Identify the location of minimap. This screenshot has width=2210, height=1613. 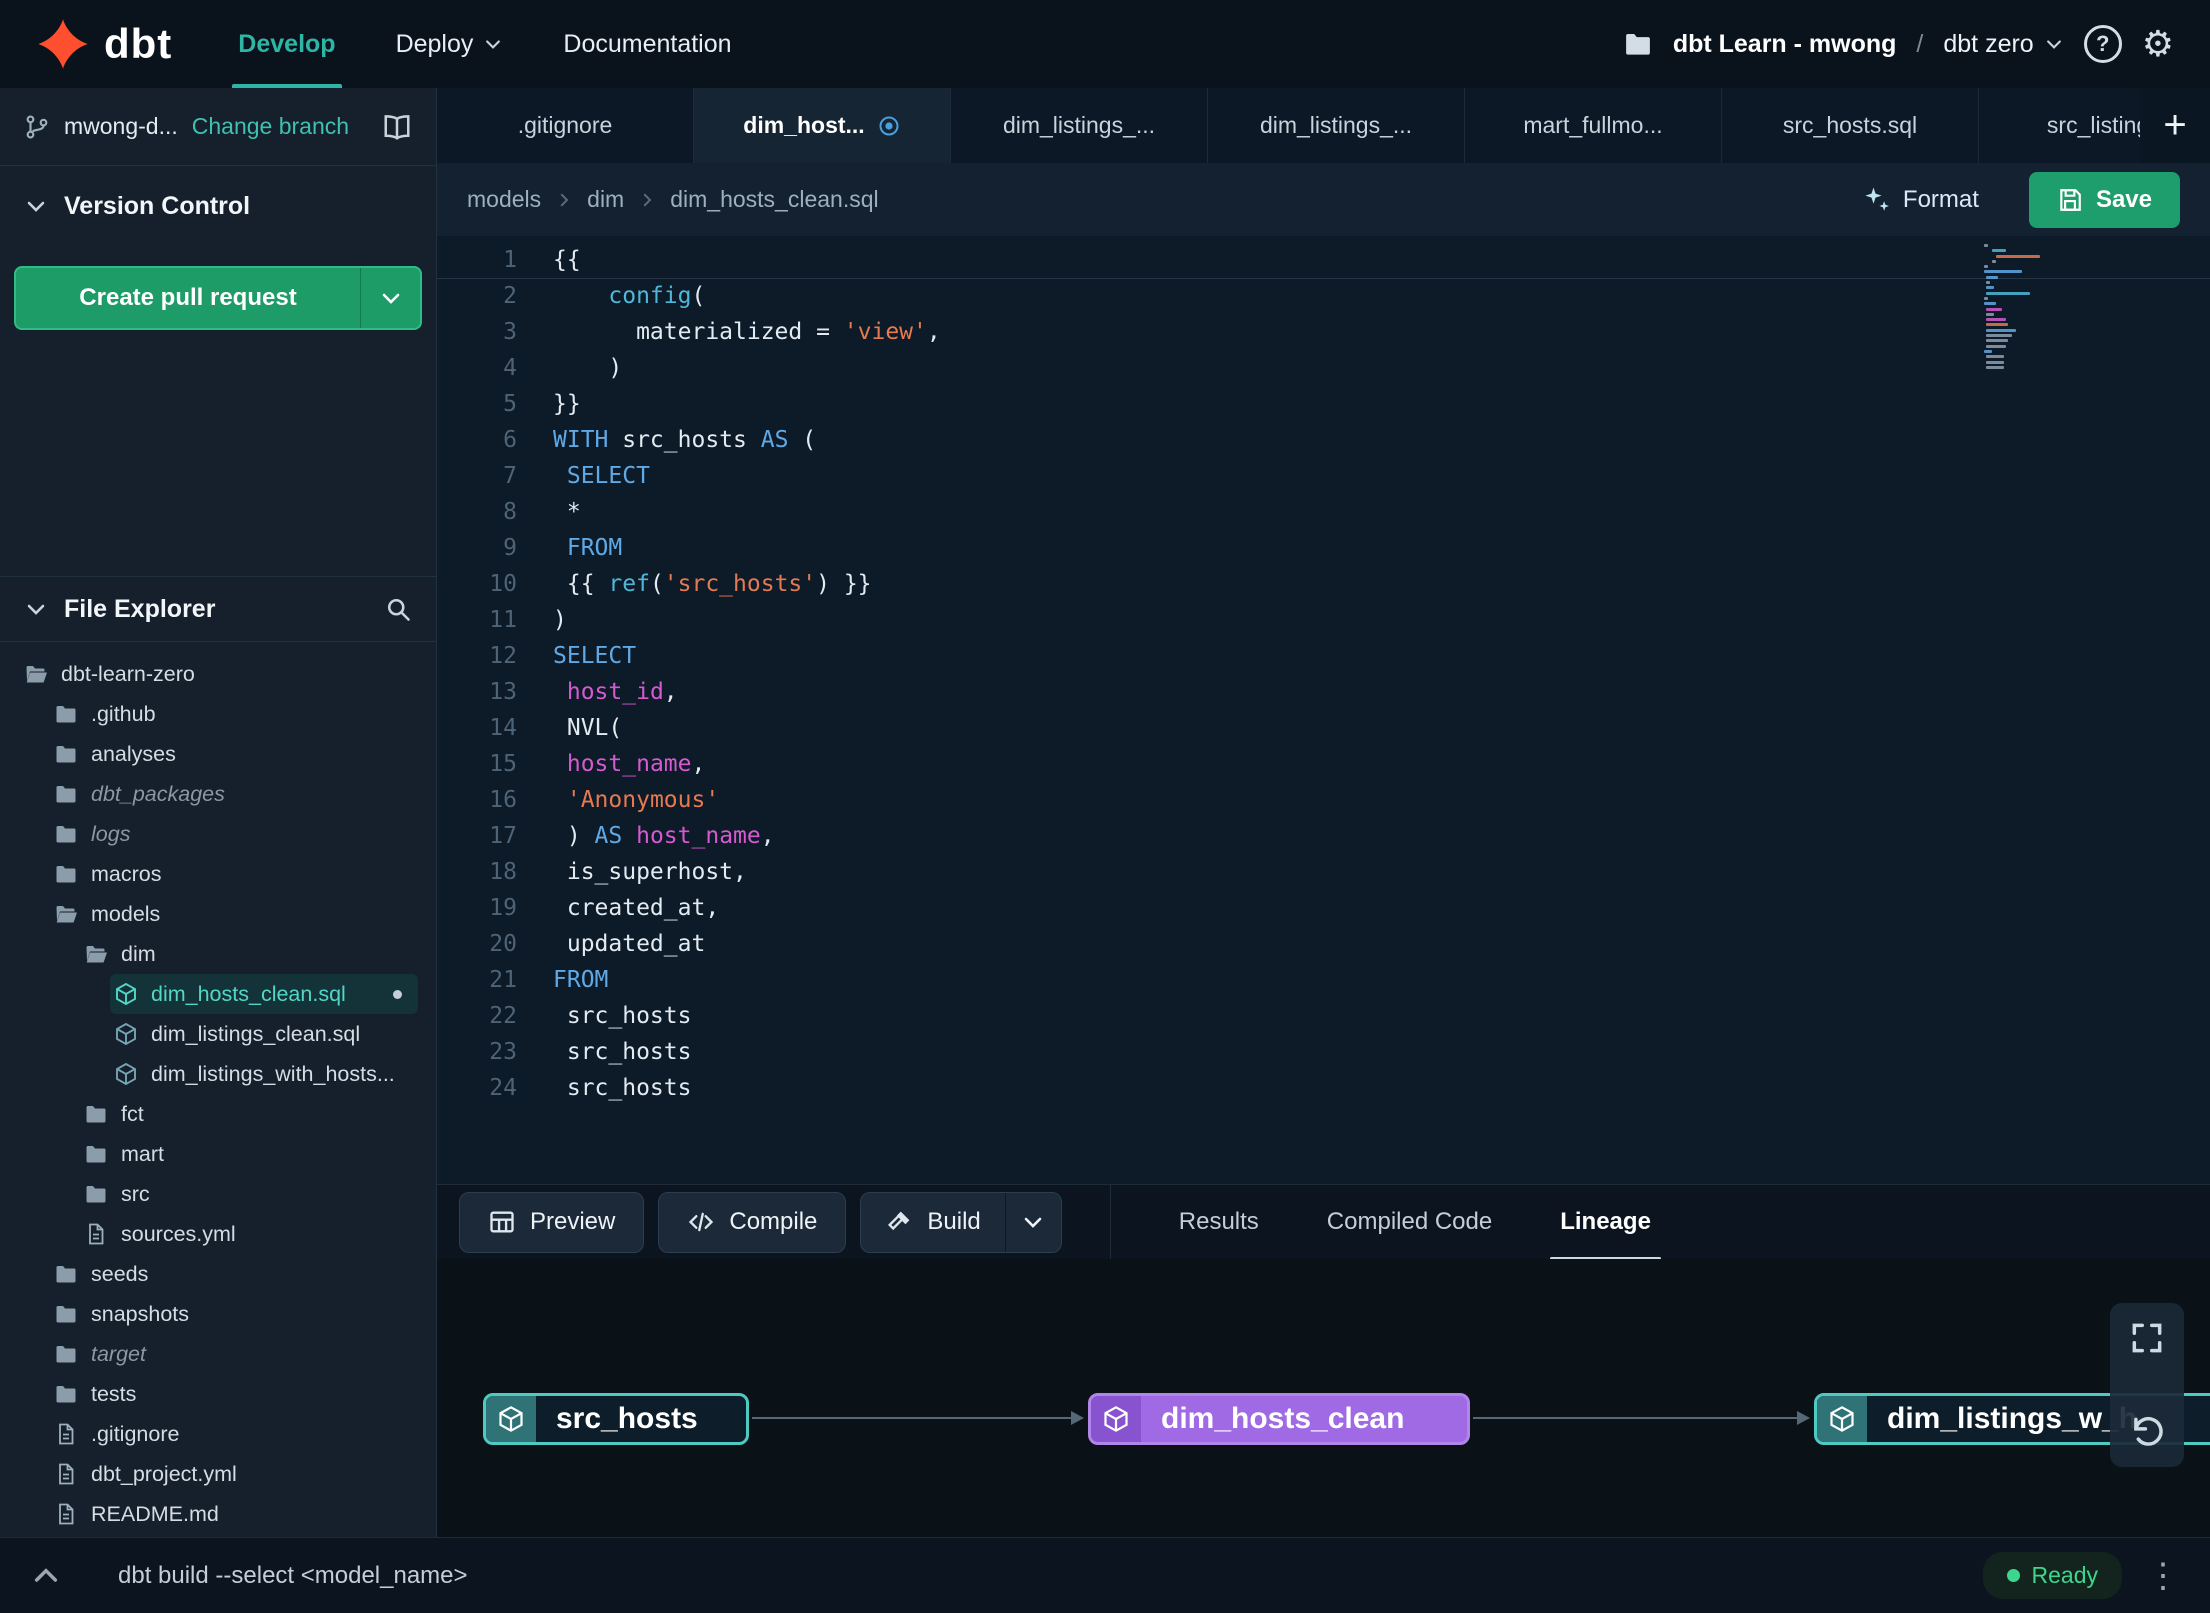
(2012, 307).